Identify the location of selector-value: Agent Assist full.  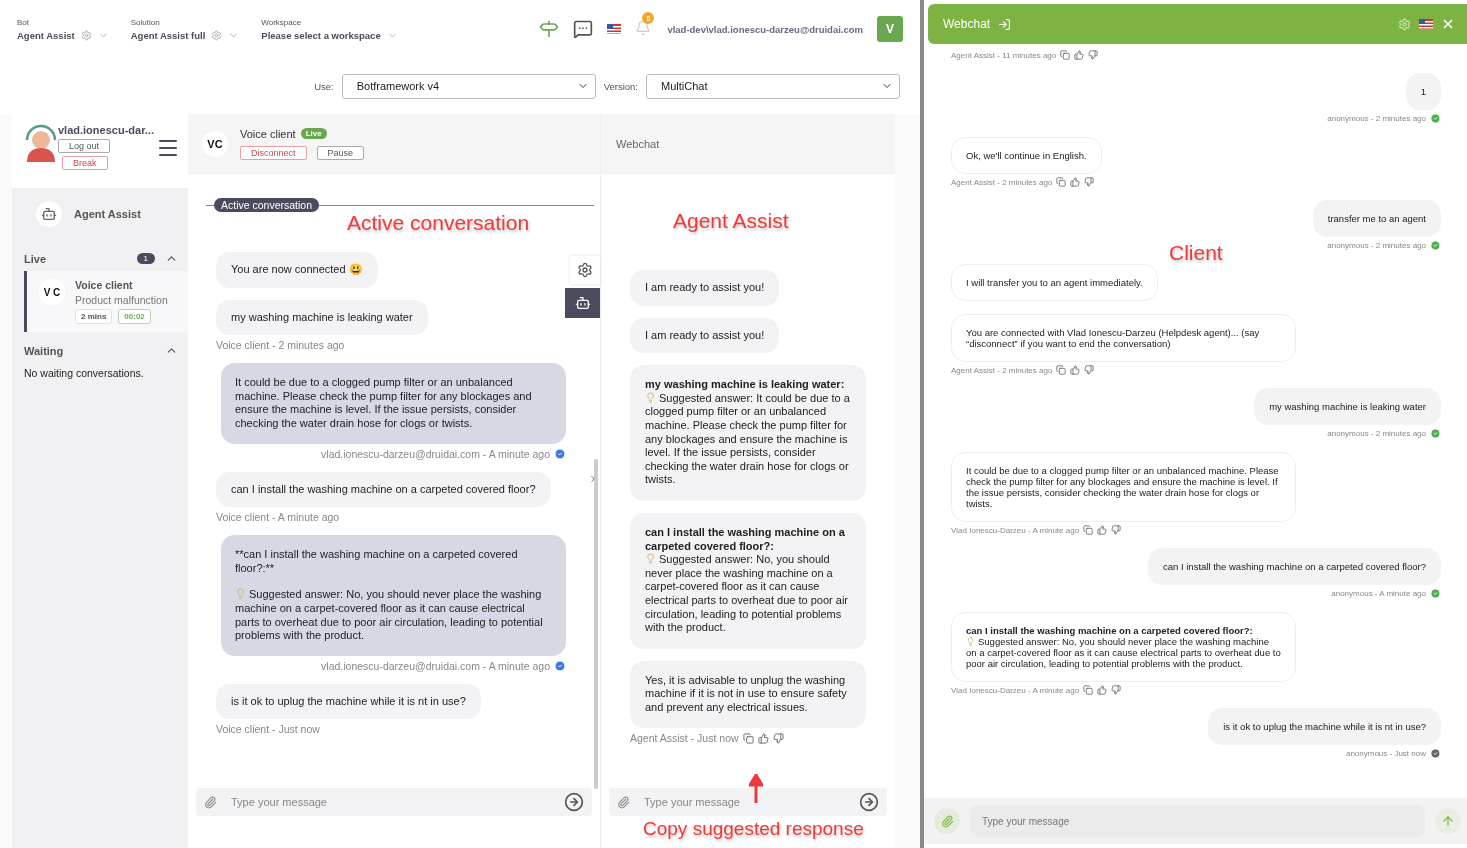
(168, 35).